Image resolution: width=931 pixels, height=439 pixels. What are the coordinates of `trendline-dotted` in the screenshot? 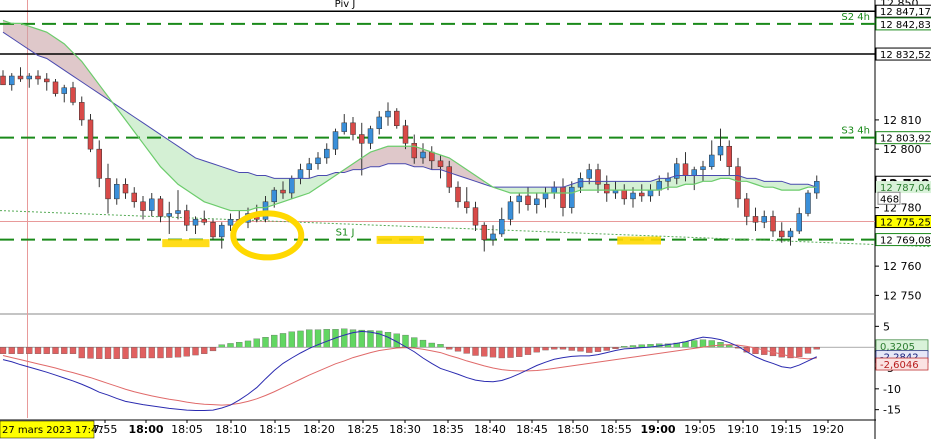 It's located at (465, 229).